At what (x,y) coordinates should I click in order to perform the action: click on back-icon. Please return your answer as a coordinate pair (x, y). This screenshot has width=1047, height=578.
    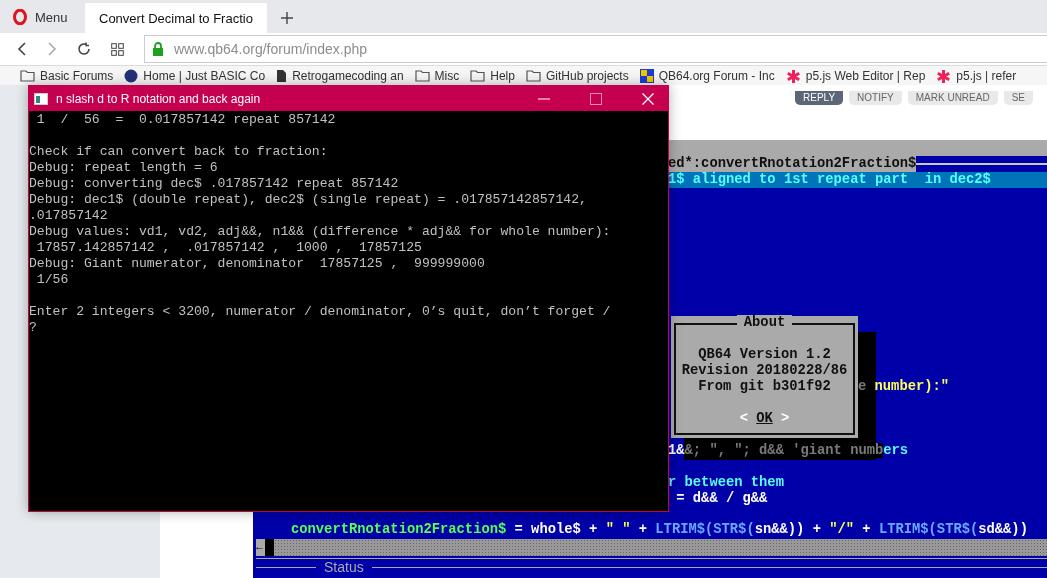
    Looking at the image, I should click on (22, 49).